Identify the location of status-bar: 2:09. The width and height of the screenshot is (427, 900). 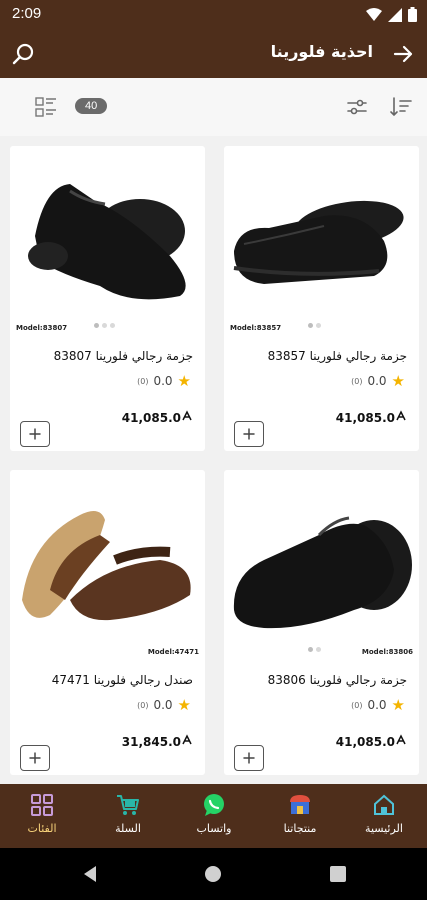
(213, 15).